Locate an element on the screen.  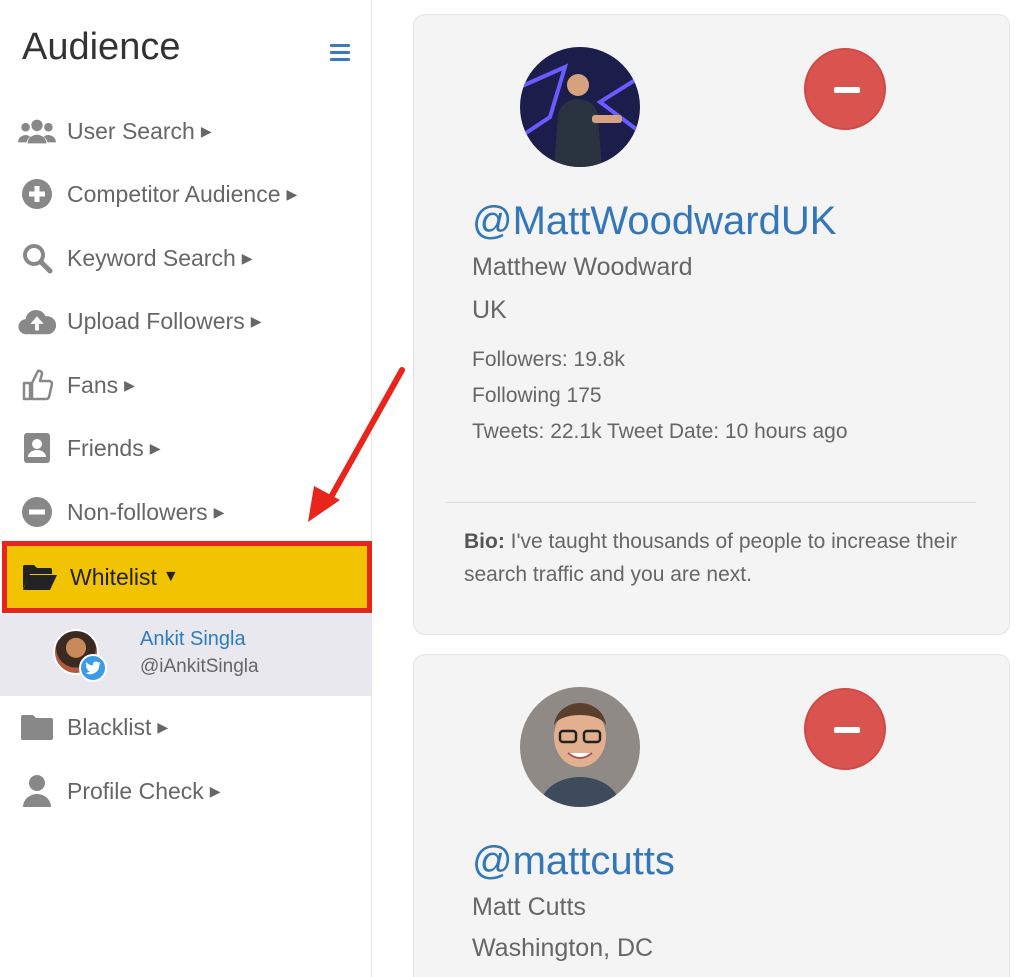
sidebar-title: Audience is located at coordinates (101, 47).